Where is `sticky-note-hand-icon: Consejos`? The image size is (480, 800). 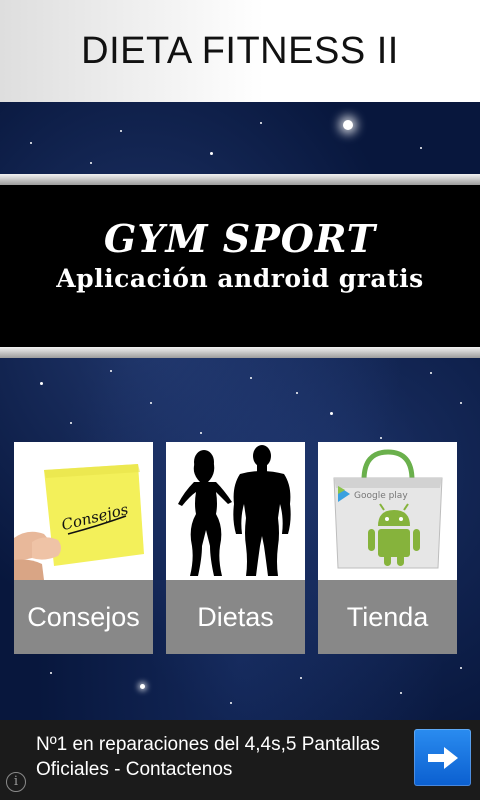 sticky-note-hand-icon: Consejos is located at coordinates (83, 511).